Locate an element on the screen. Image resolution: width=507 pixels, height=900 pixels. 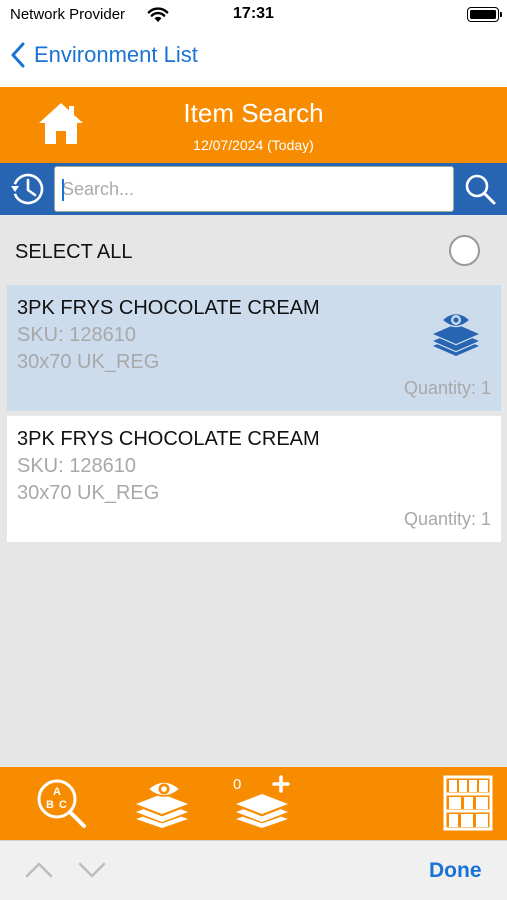
history-clock-icon is located at coordinates (27, 189).